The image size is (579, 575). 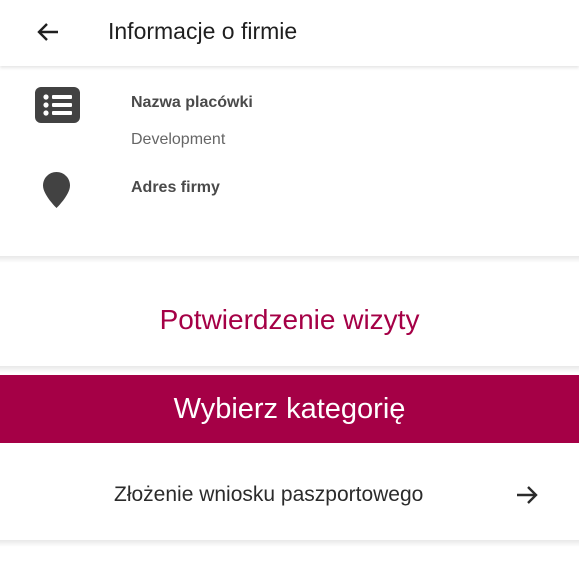 I want to click on top-app-bar: Informacje o firmie, so click(x=289, y=33).